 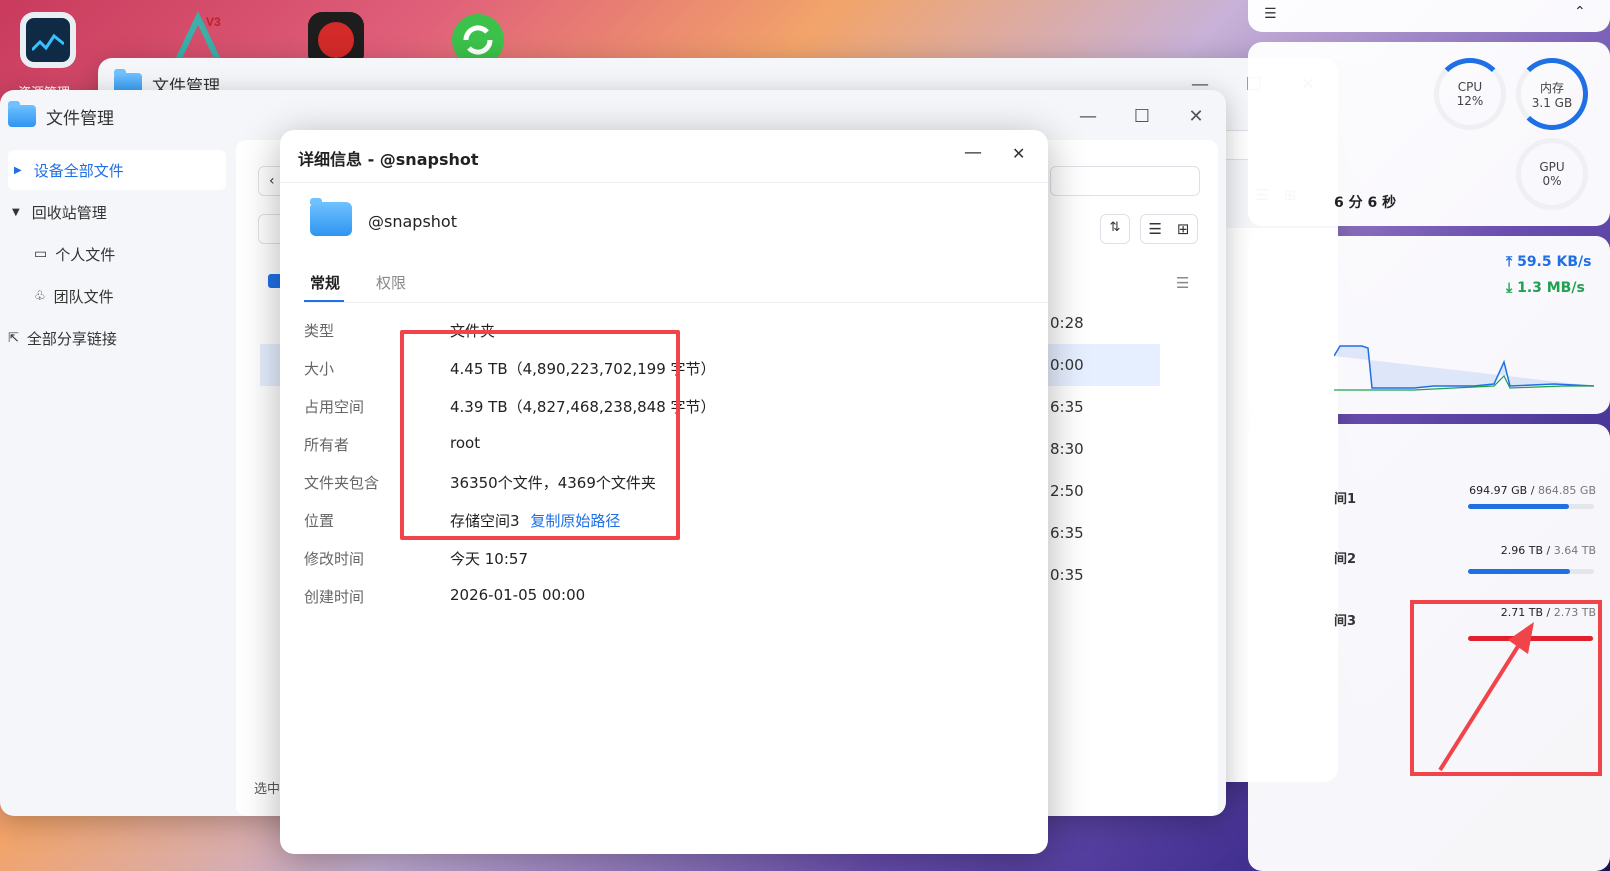 I want to click on time-cell: 0:28, so click(x=1067, y=323).